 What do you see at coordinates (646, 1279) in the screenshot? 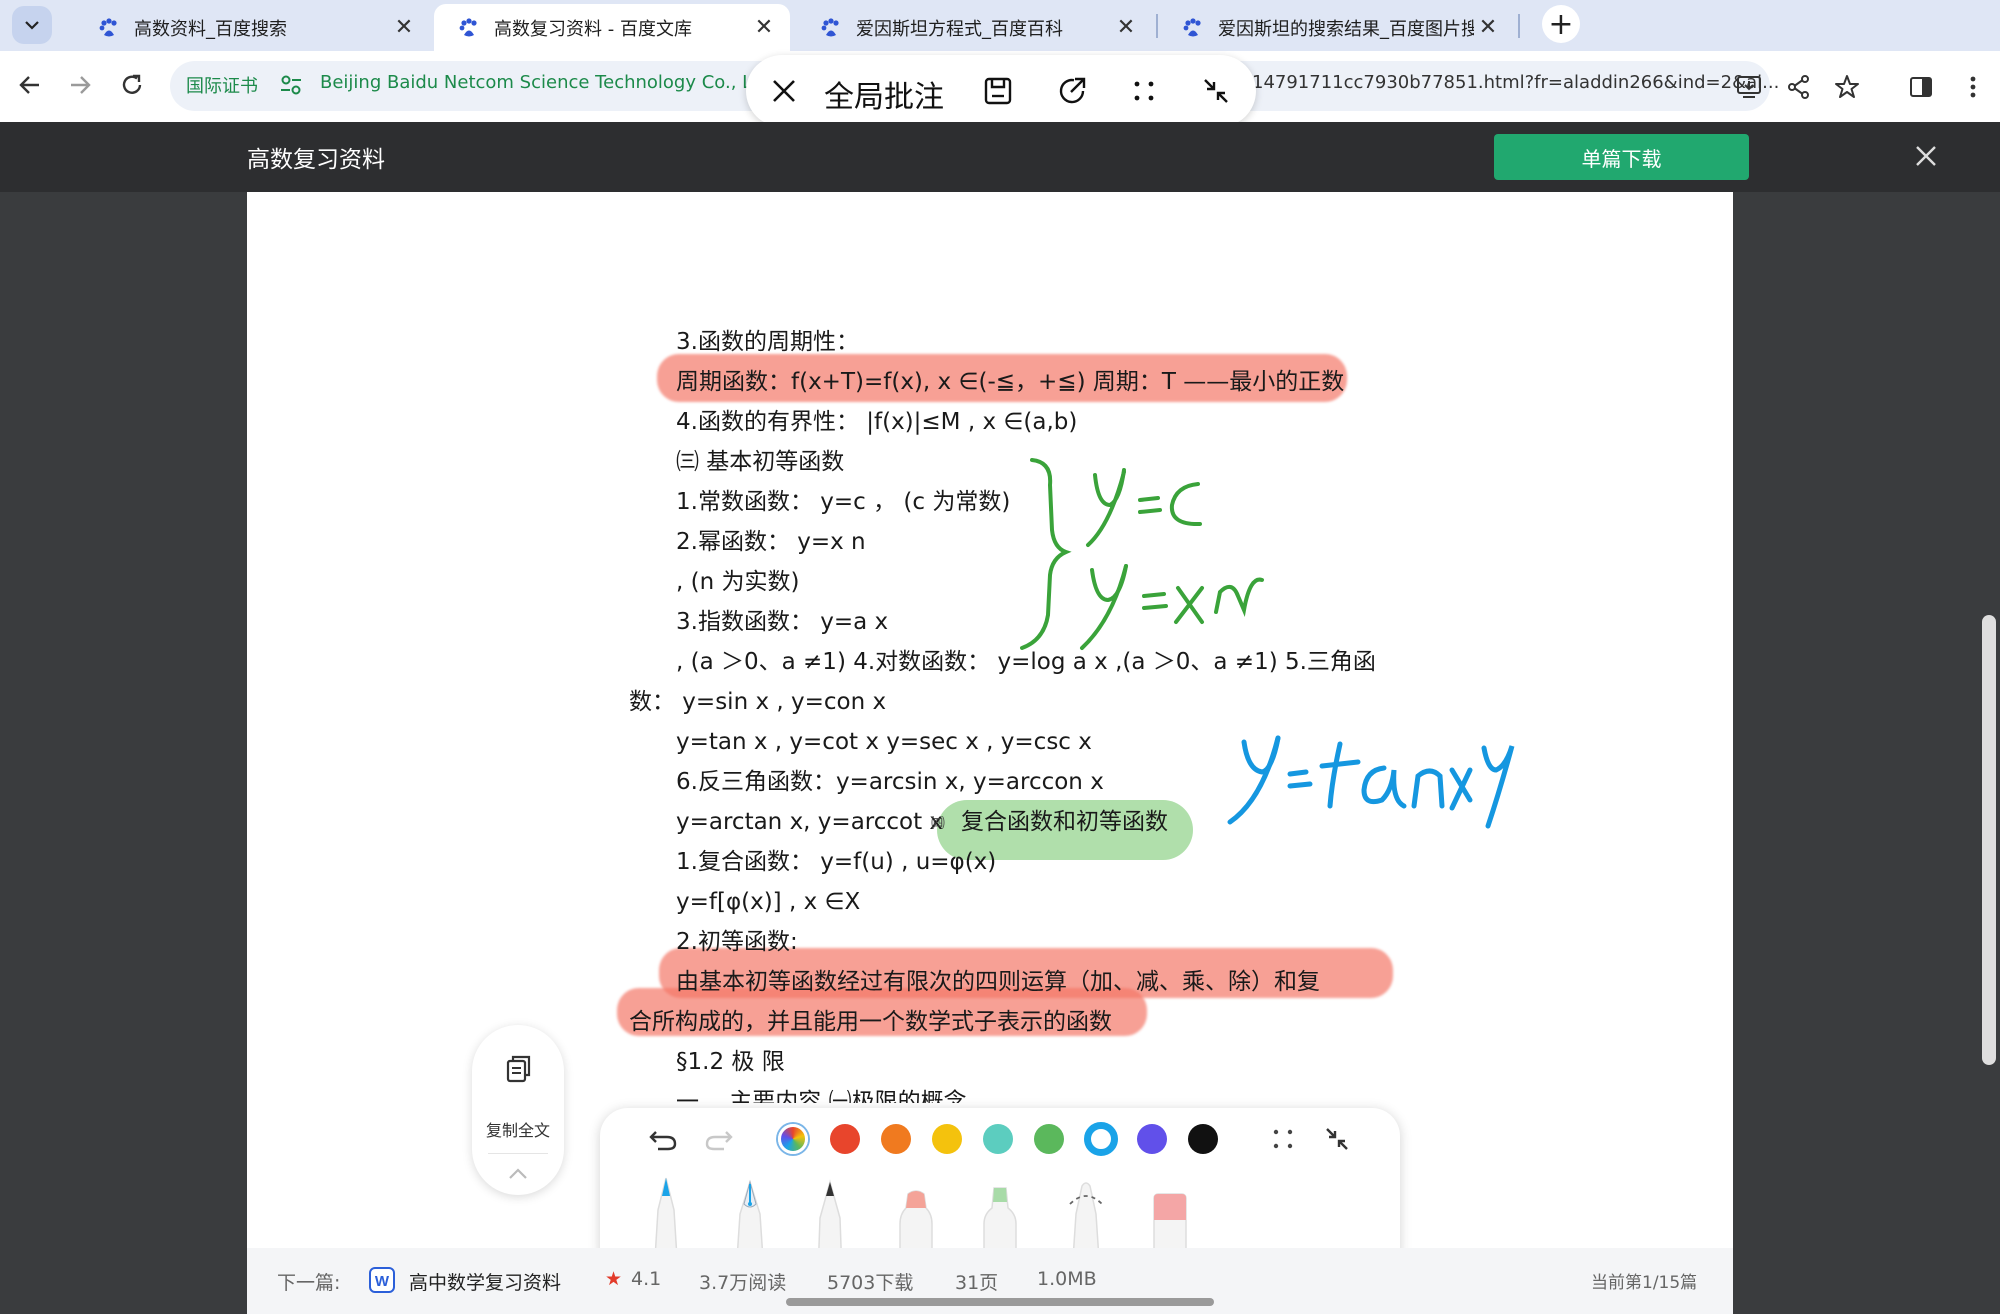
I see `rating-value: 4.1` at bounding box center [646, 1279].